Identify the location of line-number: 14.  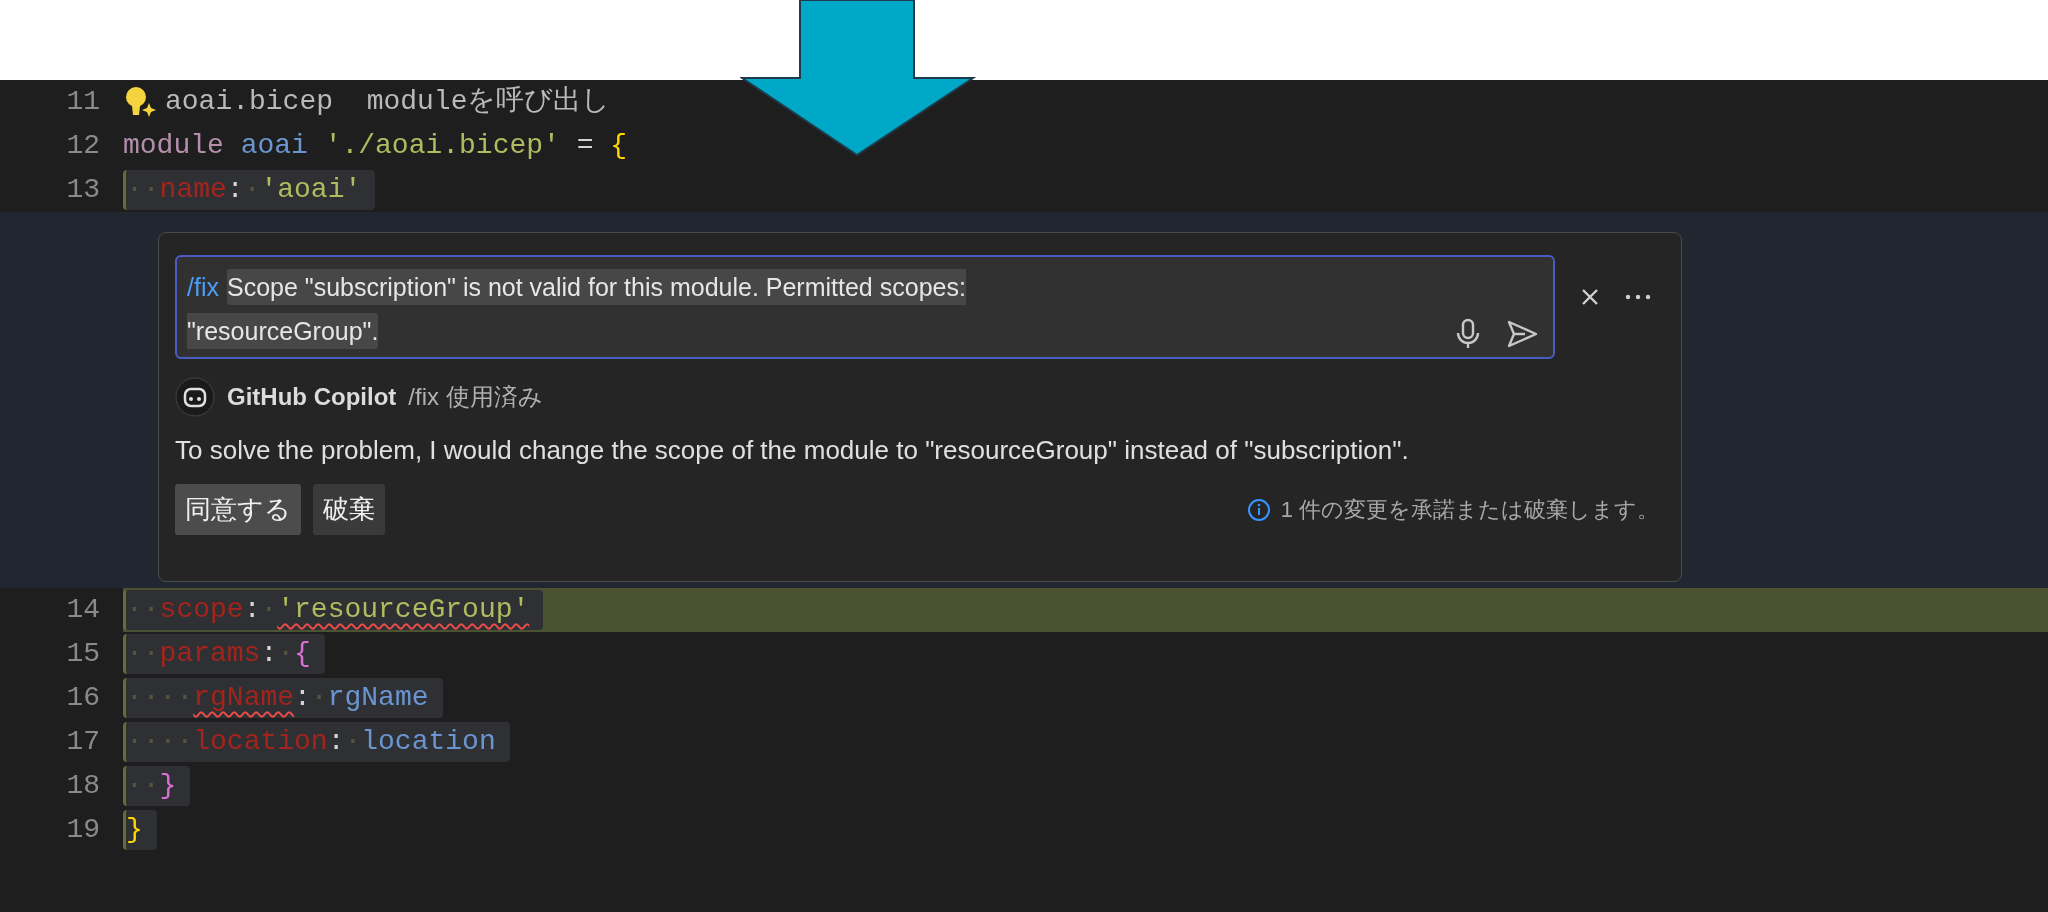
(82, 610).